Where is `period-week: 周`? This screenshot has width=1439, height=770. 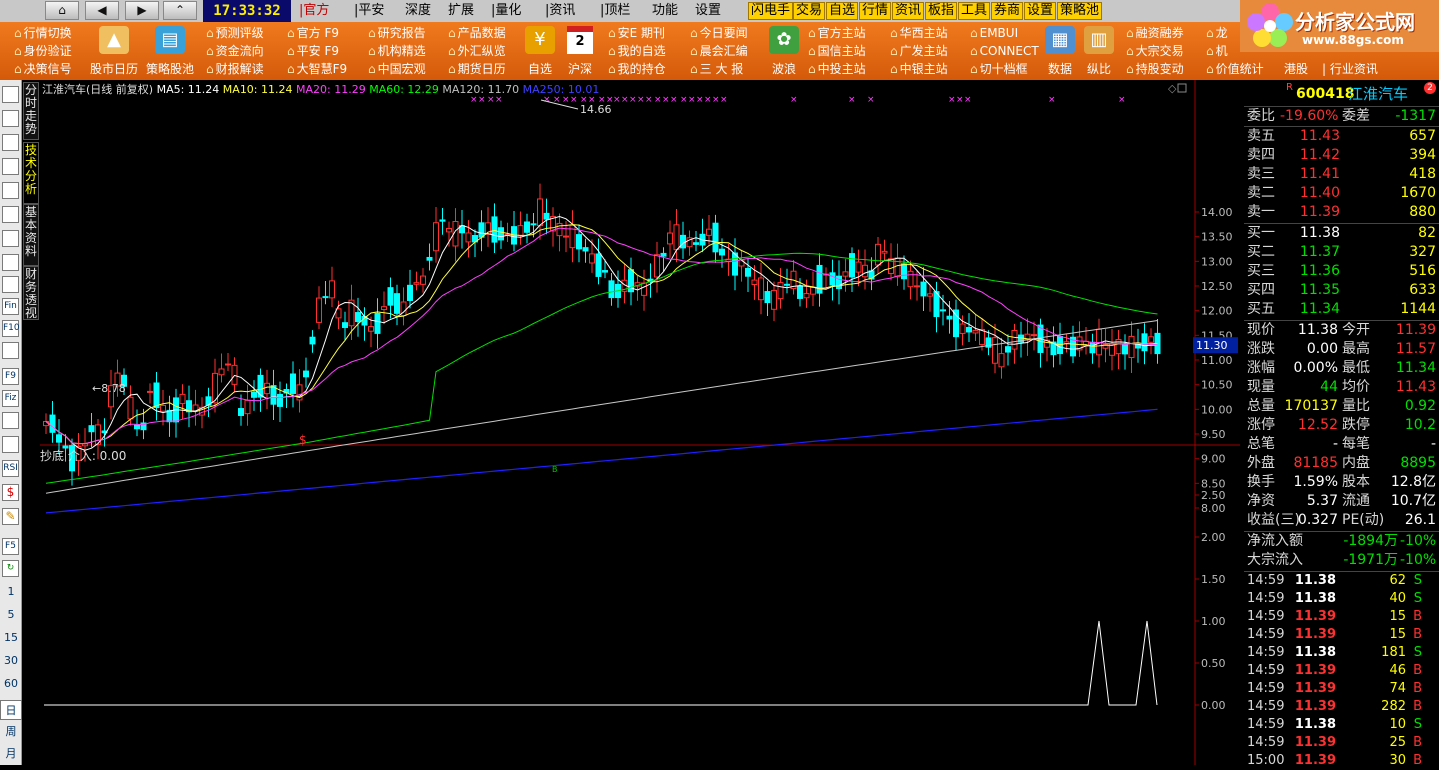
period-week: 周 is located at coordinates (11, 732).